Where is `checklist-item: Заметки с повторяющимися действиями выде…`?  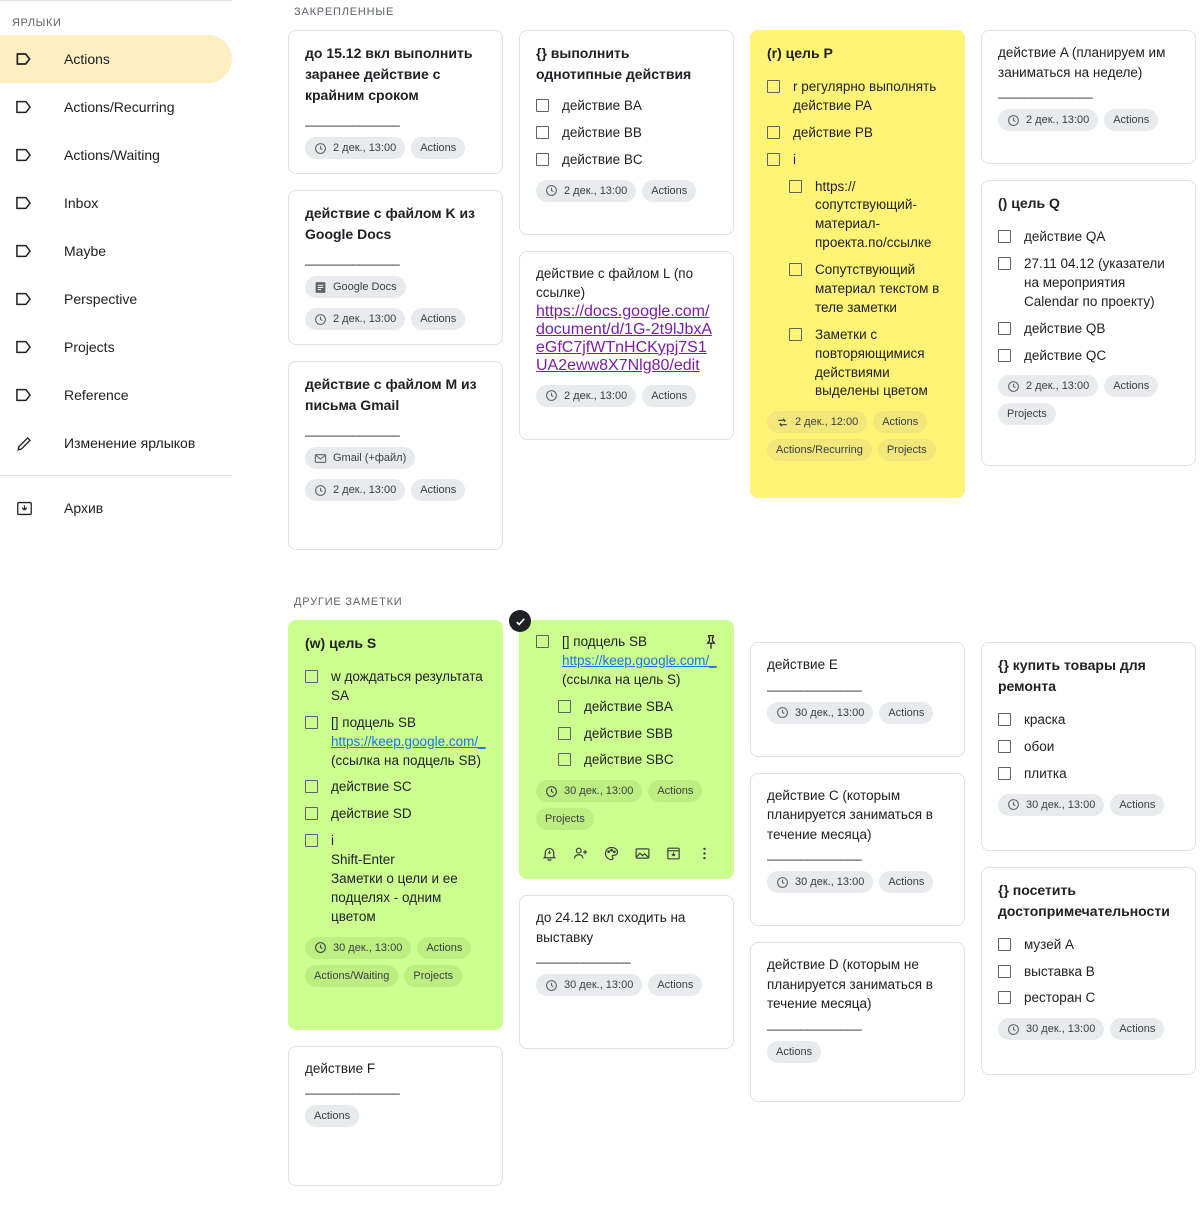
checklist-item: Заметки с повторяющимися действиями выде… is located at coordinates (857, 364).